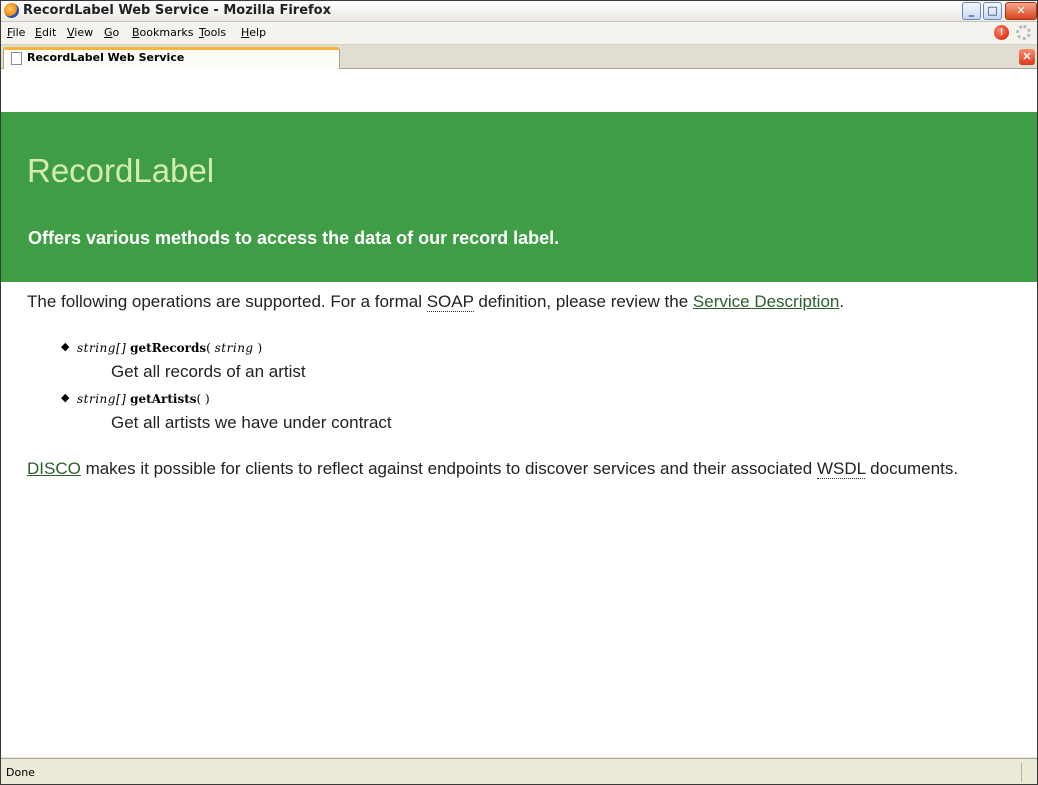 The image size is (1038, 785). What do you see at coordinates (912, 468) in the screenshot?
I see `disco-suffix: documents.` at bounding box center [912, 468].